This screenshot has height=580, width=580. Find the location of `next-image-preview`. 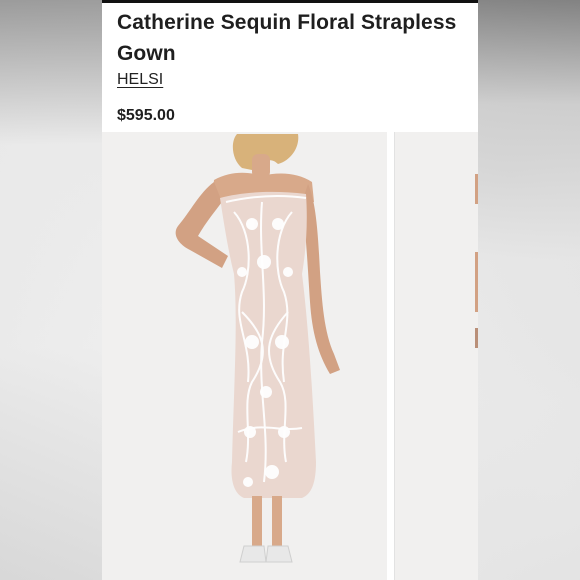

next-image-preview is located at coordinates (436, 356).